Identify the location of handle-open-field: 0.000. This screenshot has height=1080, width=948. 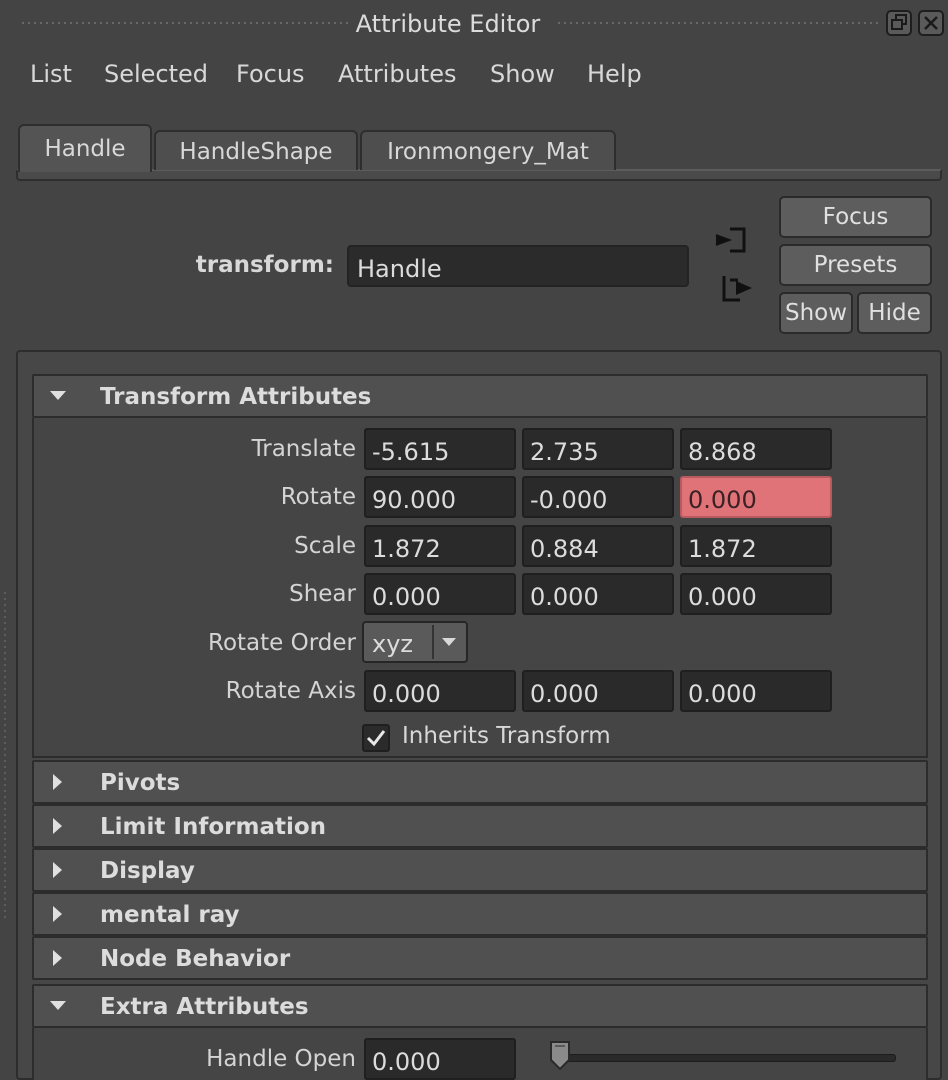
(440, 1059).